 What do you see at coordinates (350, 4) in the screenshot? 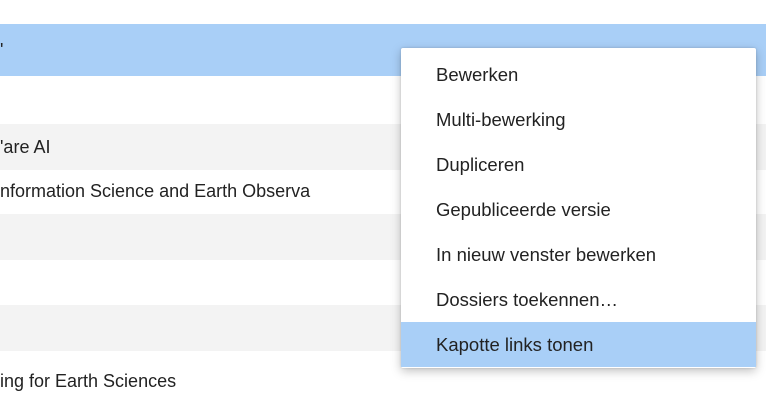
I see `cut-off-title` at bounding box center [350, 4].